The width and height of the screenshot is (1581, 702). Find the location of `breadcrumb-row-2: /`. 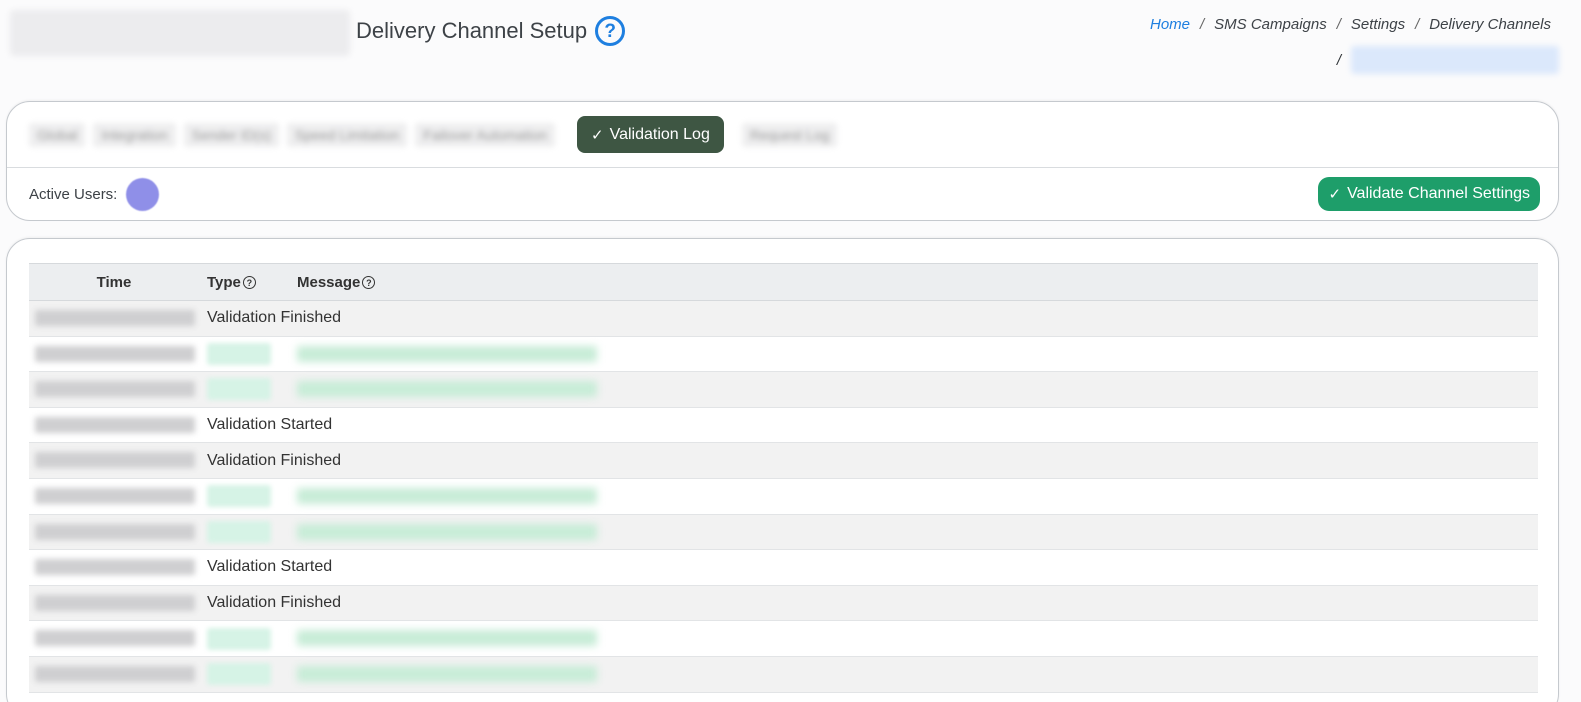

breadcrumb-row-2: / is located at coordinates (1448, 60).